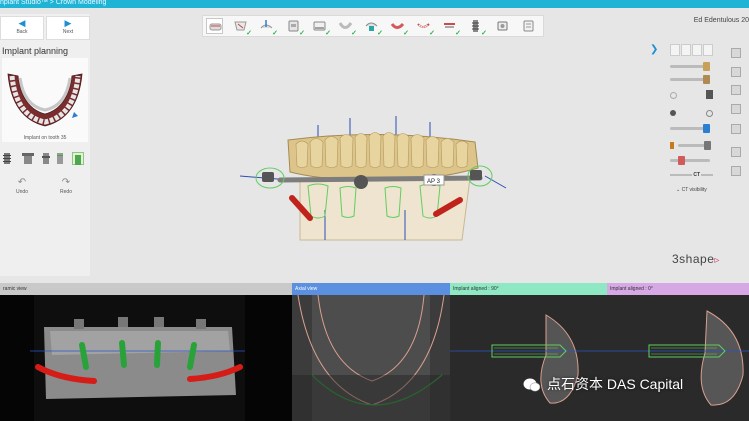  Describe the element at coordinates (528, 289) in the screenshot. I see `aligned-90-view-header: Implant aligned : 90°` at that location.